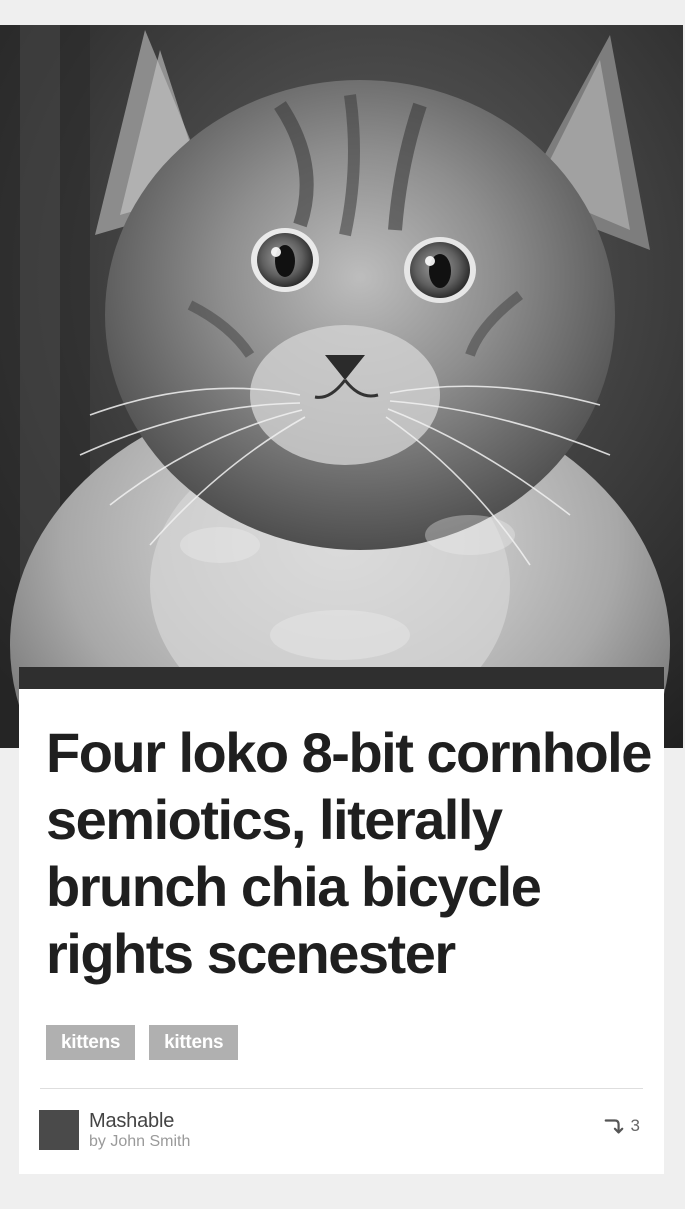 The image size is (685, 1209). What do you see at coordinates (131, 1121) in the screenshot?
I see `source-name: Mashable` at bounding box center [131, 1121].